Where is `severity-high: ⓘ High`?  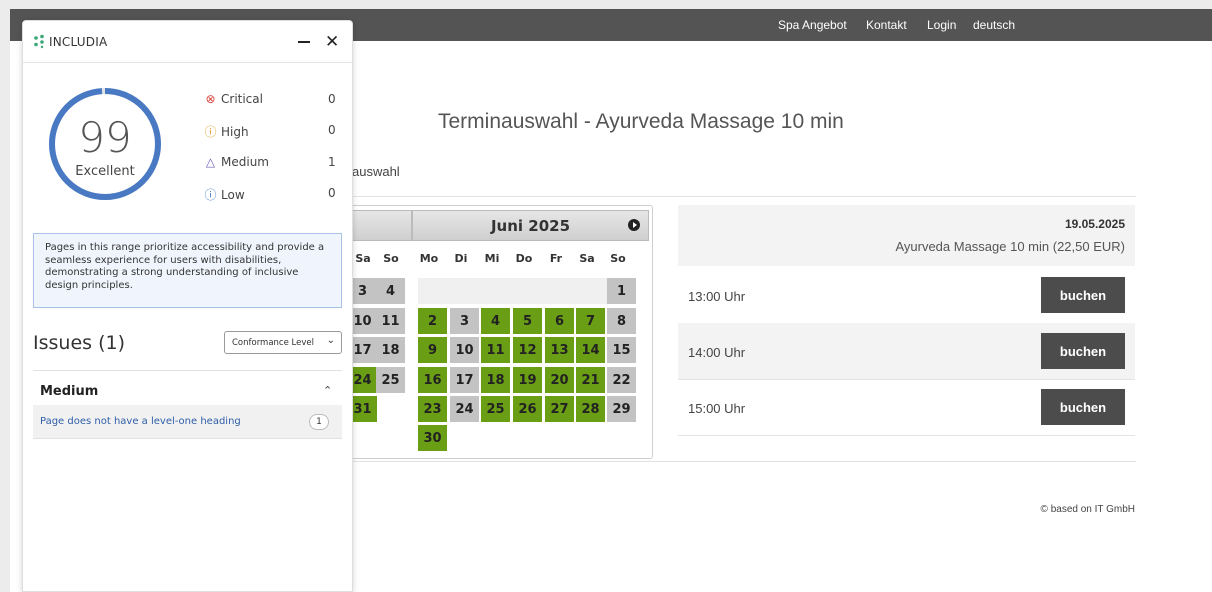 severity-high: ⓘ High is located at coordinates (226, 131).